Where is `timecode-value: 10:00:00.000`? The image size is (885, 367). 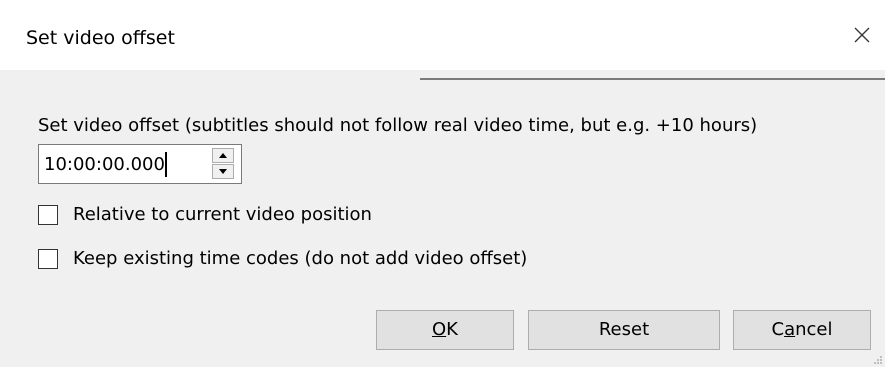
timecode-value: 10:00:00.000 is located at coordinates (104, 165).